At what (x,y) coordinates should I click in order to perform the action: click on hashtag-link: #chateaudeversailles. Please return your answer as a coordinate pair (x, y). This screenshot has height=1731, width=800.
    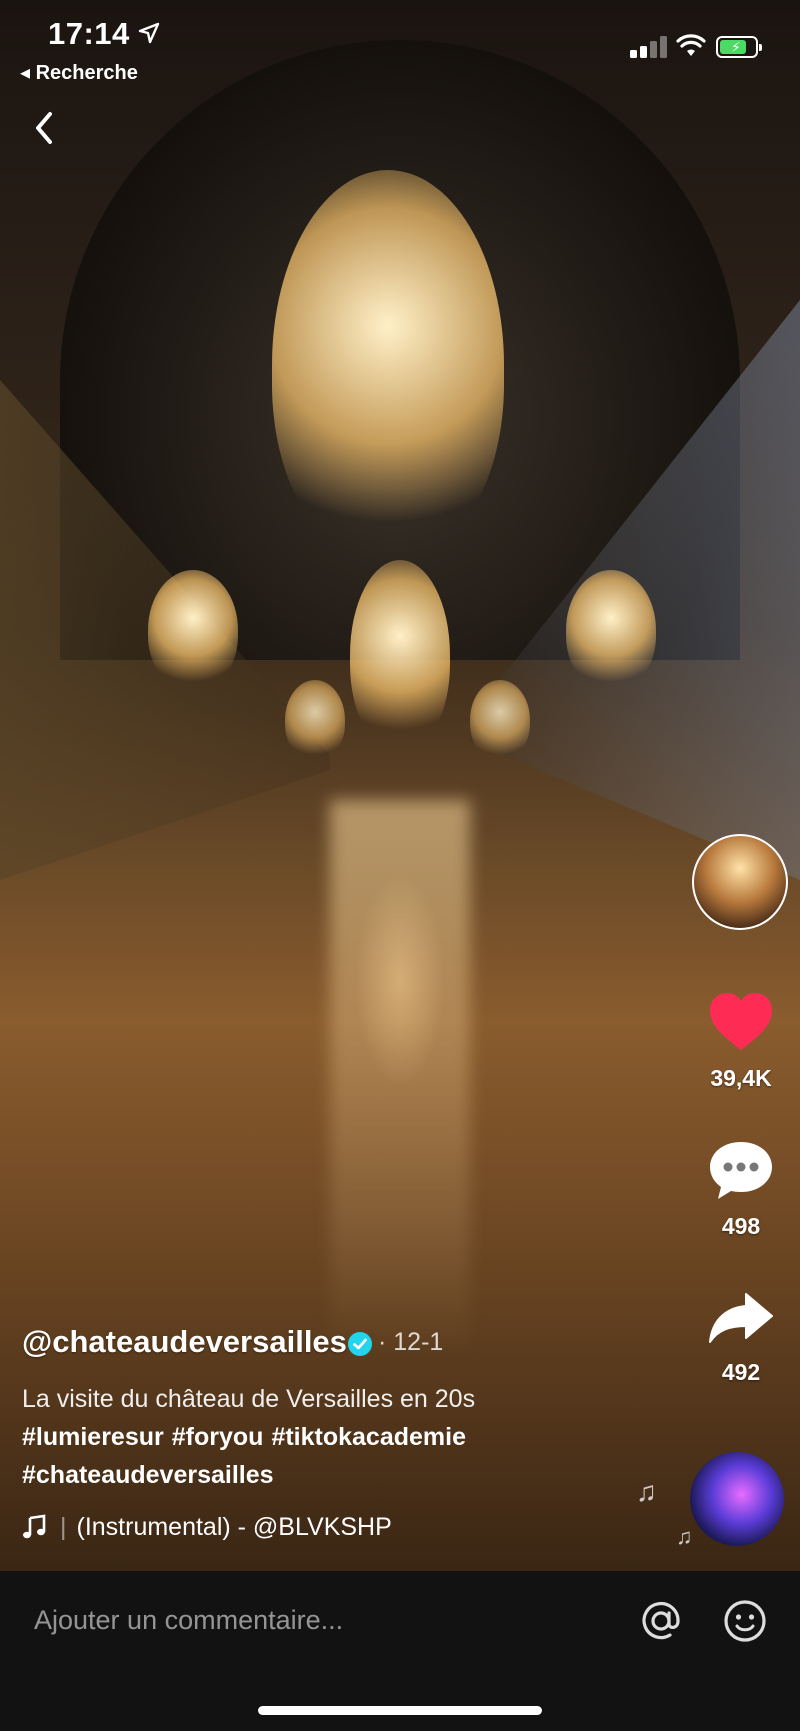
    Looking at the image, I should click on (148, 1475).